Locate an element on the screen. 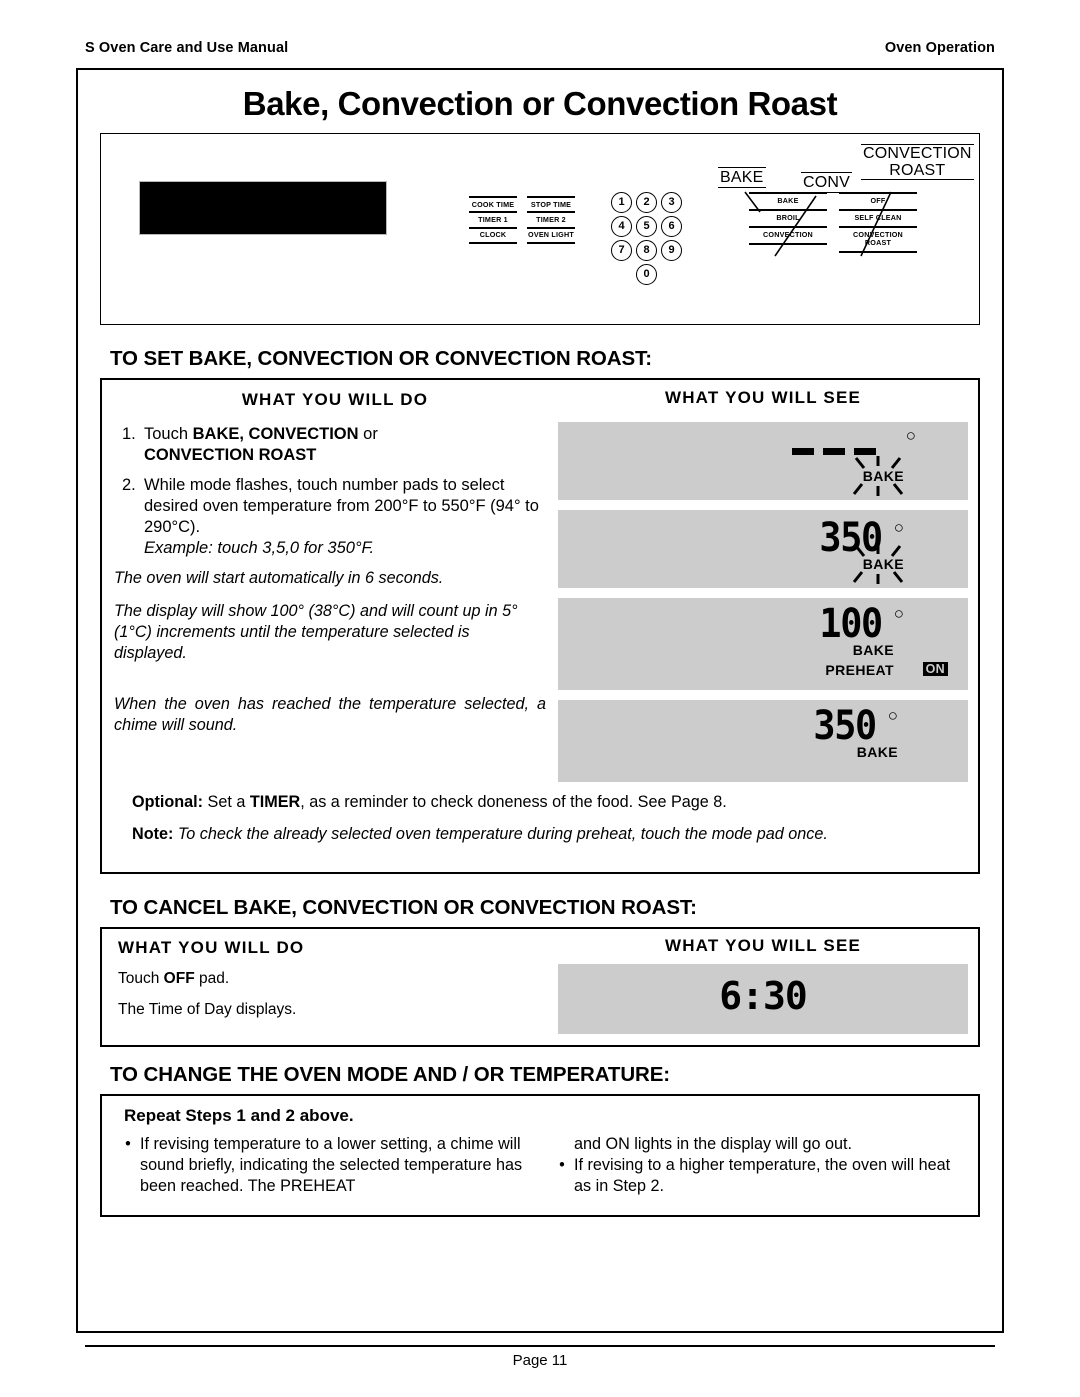 The image size is (1080, 1397). set-do-column-header: WHAT YOU WILL DO is located at coordinates (335, 399).